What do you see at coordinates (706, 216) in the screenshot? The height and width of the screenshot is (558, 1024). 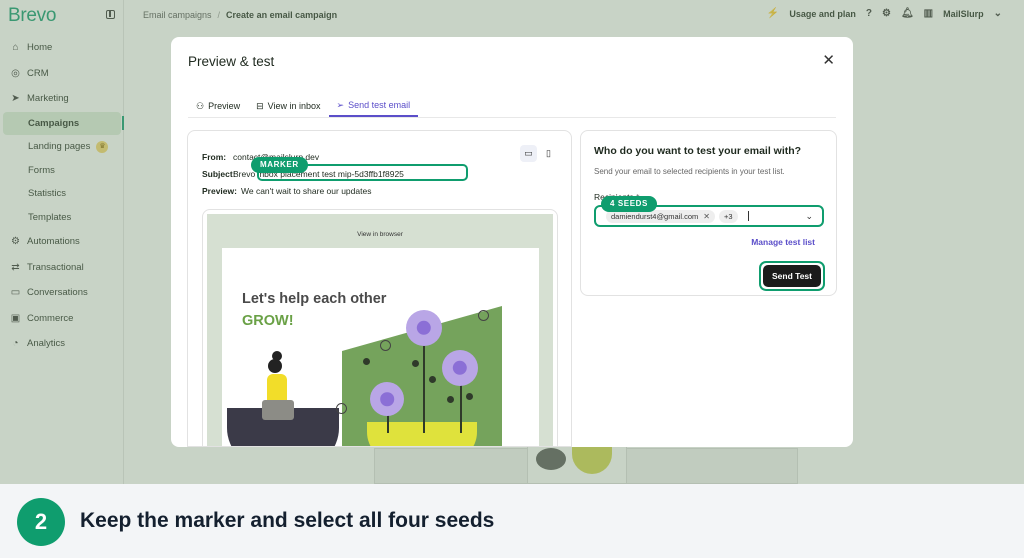 I see `remove-chip-icon: ✕` at bounding box center [706, 216].